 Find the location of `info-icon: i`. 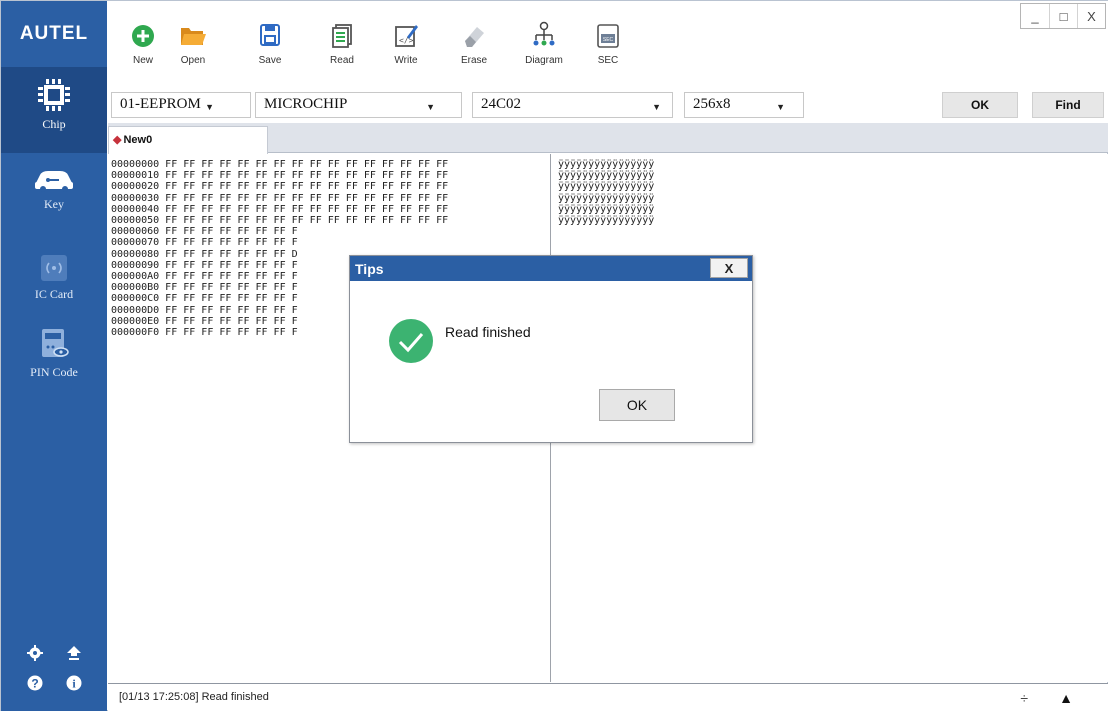

info-icon: i is located at coordinates (74, 683).